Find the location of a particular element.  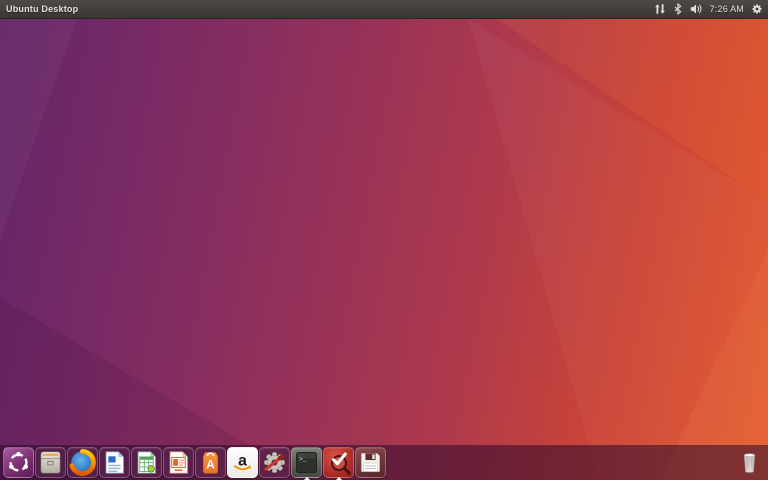

check-magnifier-icon is located at coordinates (338, 462).